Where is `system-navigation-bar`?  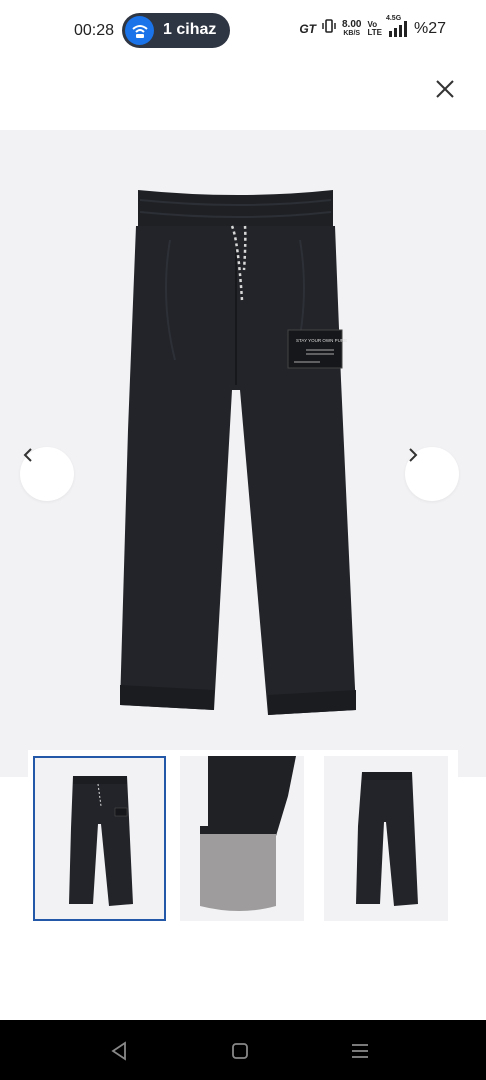
system-navigation-bar is located at coordinates (243, 1050).